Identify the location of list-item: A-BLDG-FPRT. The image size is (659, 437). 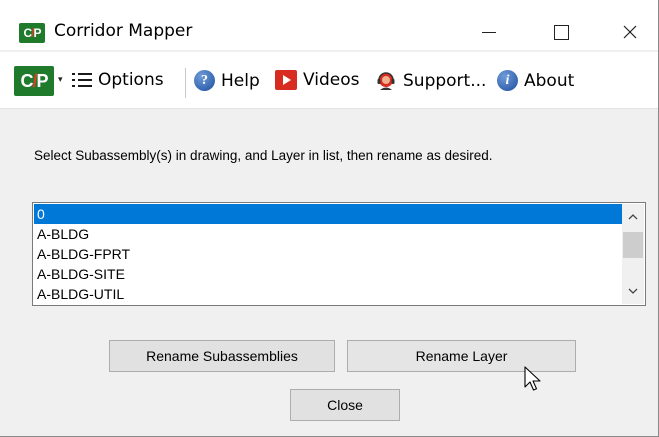
(328, 254).